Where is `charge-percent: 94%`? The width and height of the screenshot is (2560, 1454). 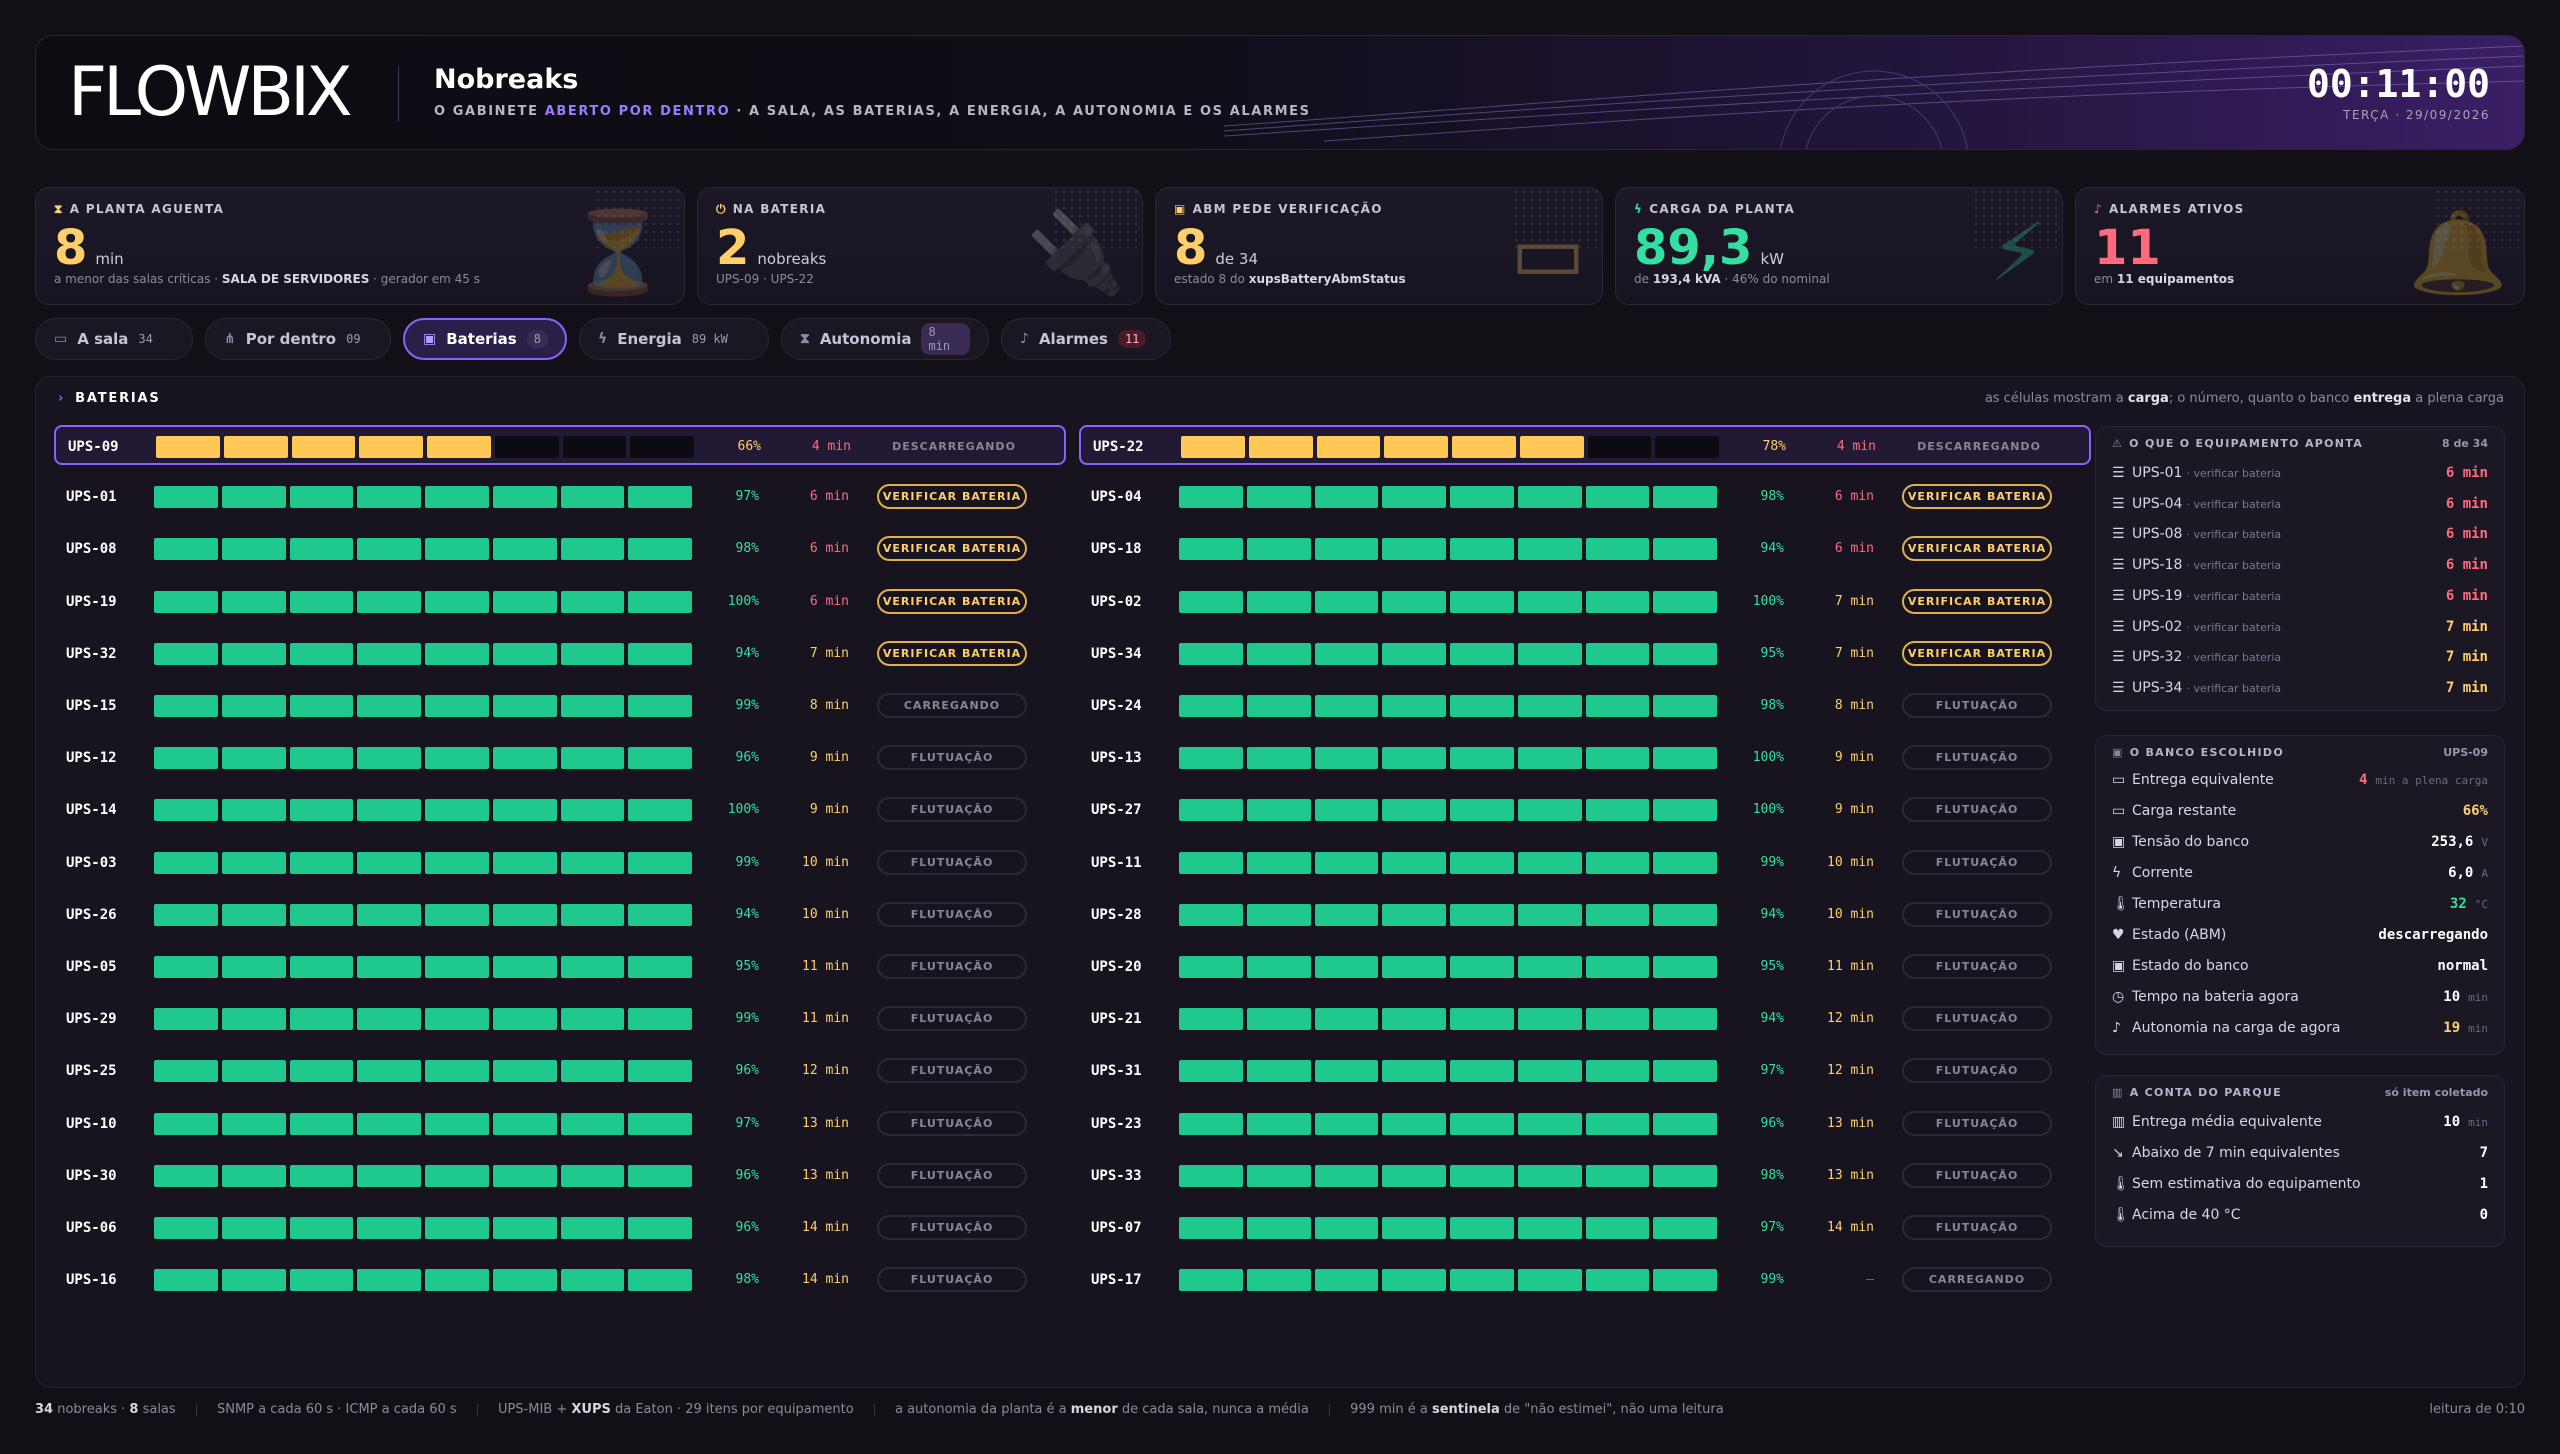
charge-percent: 94% is located at coordinates (1772, 914).